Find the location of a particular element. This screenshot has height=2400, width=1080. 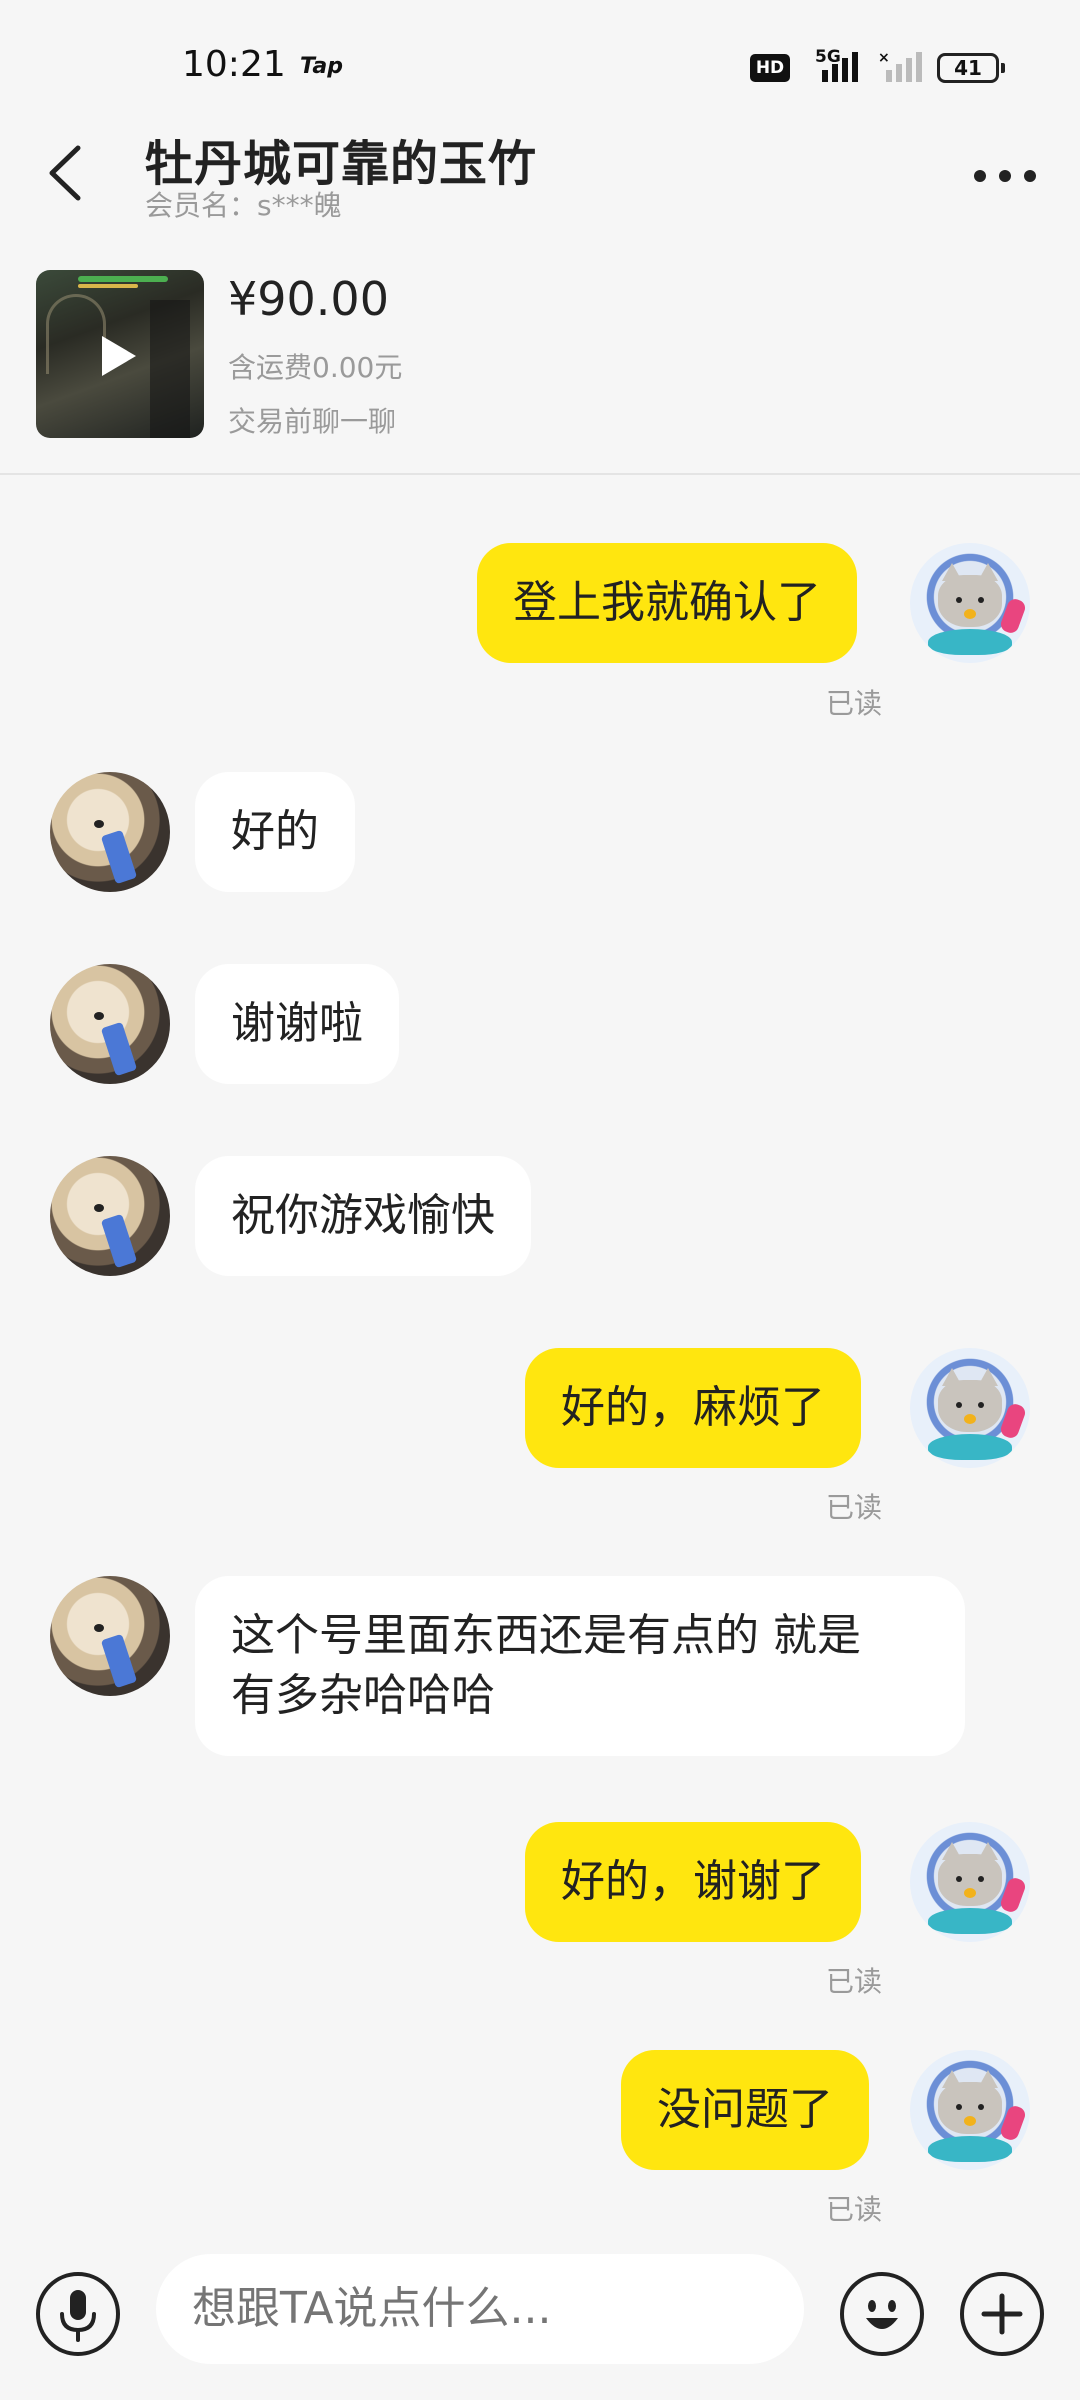

message-bubble-sent: 好的，麻烦了 is located at coordinates (693, 1408).